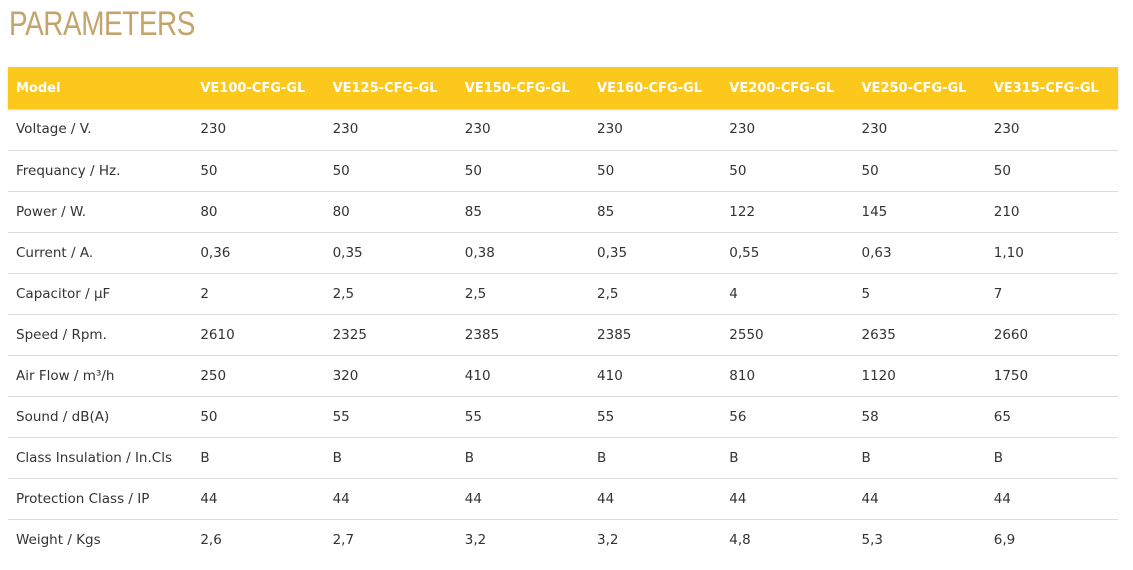 The width and height of the screenshot is (1133, 570). What do you see at coordinates (211, 539) in the screenshot?
I see `table-cell: 2,6` at bounding box center [211, 539].